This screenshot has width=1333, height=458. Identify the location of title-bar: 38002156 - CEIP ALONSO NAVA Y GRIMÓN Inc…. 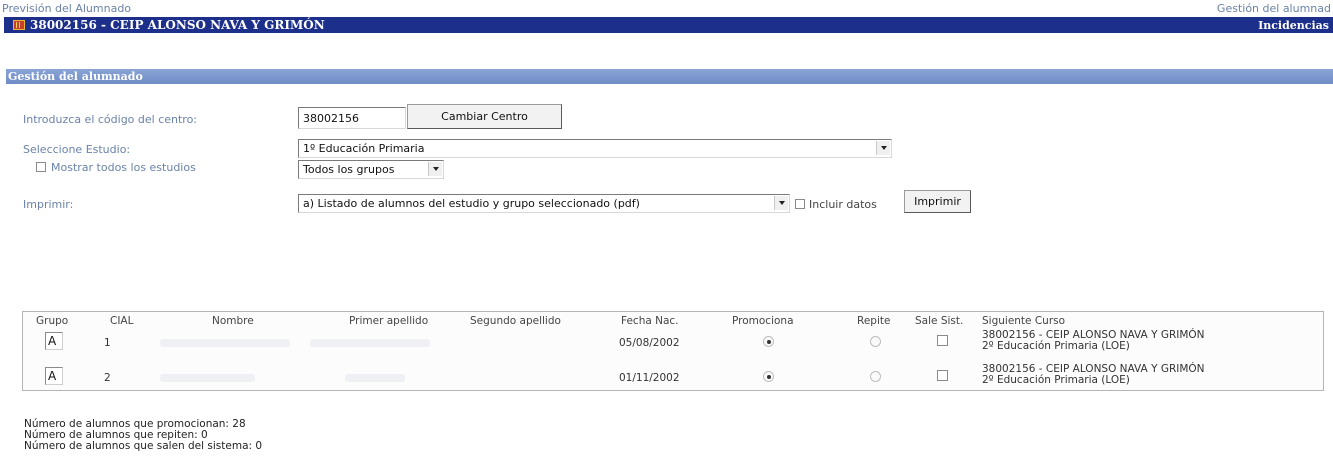
(668, 25).